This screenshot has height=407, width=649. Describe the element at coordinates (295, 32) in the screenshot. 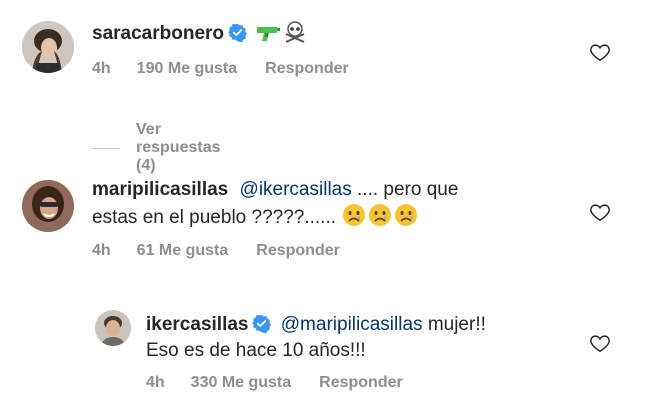

I see `skull-crossbones-emoji` at that location.